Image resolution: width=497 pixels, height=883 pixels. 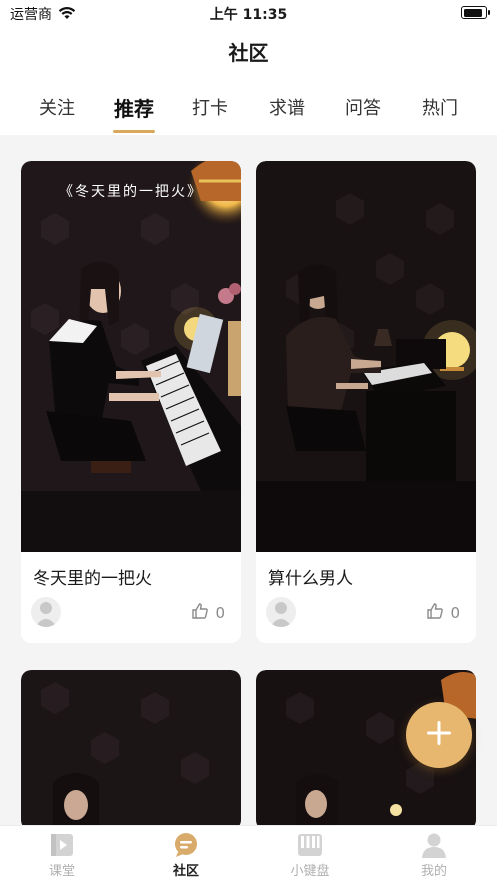 I want to click on tab-sheet-request: 求谱, so click(x=287, y=107).